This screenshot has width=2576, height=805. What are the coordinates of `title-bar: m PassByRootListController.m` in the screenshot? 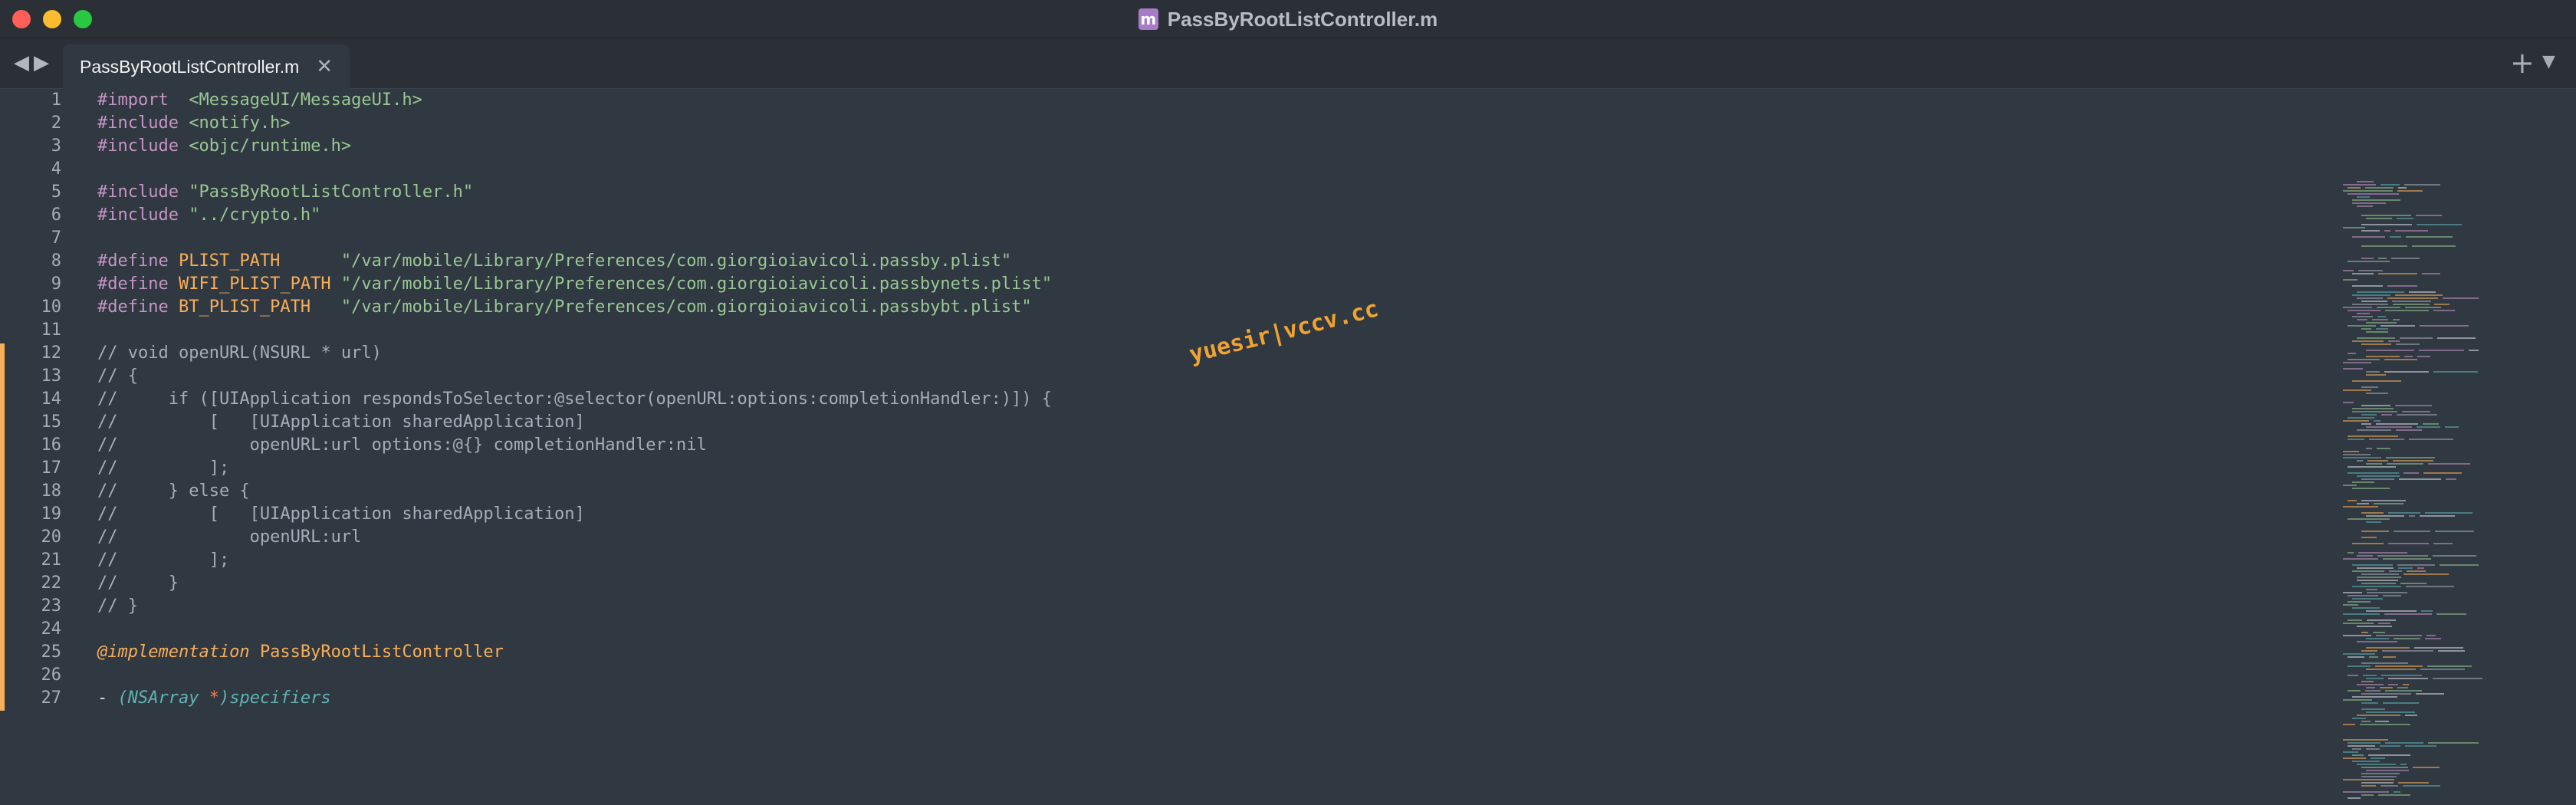 It's located at (1288, 19).